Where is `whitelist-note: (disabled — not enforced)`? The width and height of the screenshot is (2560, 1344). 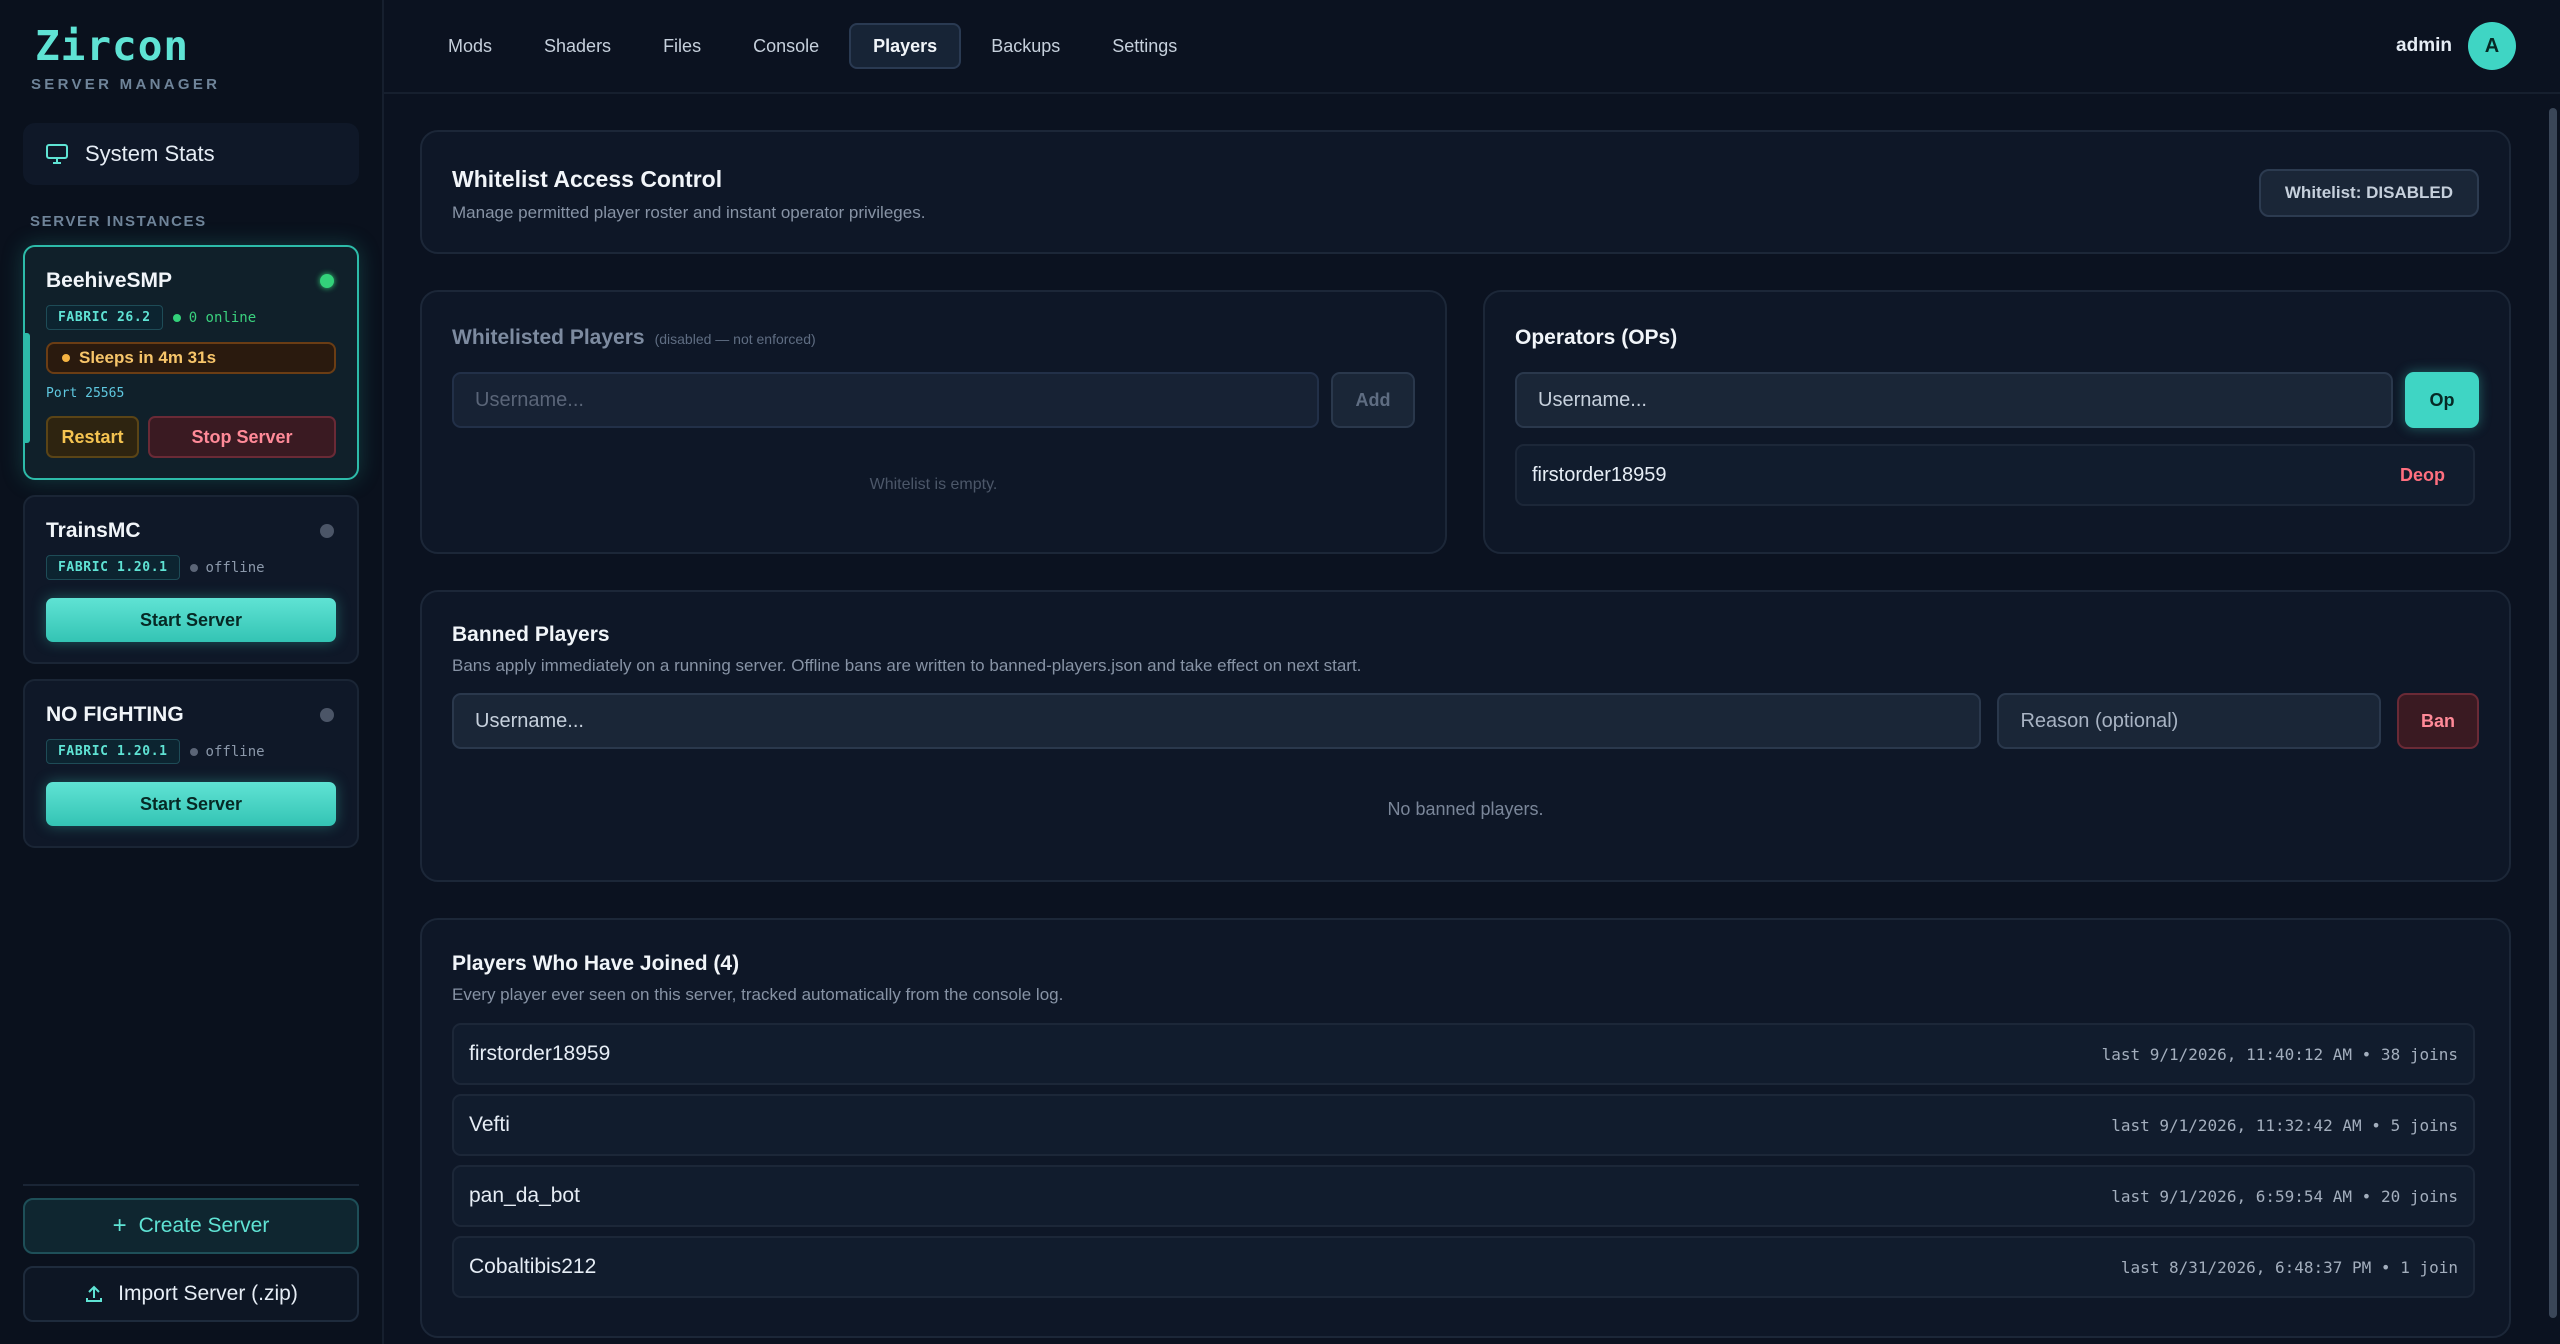 whitelist-note: (disabled — not enforced) is located at coordinates (735, 339).